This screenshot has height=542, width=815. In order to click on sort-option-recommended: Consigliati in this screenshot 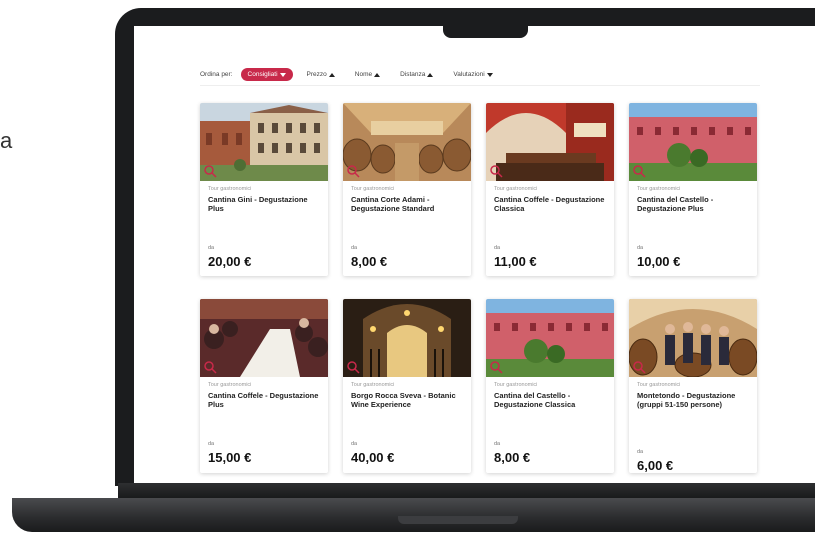, I will do `click(266, 74)`.